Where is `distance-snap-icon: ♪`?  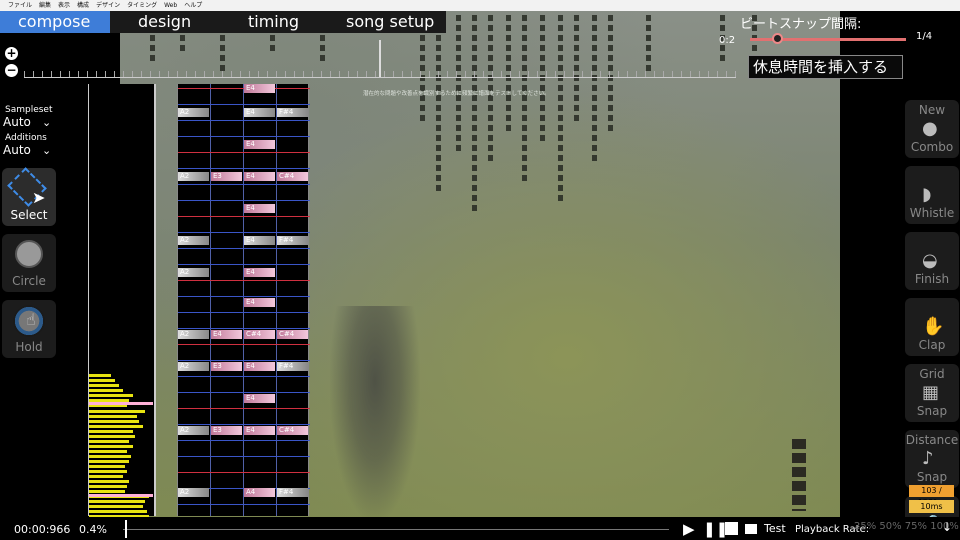
distance-snap-icon: ♪ is located at coordinates (928, 458).